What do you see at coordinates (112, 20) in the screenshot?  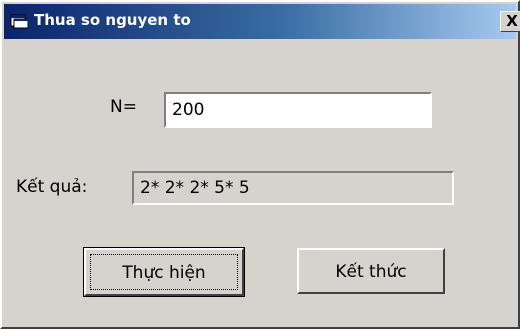 I see `window-title: Thua so nguyen to` at bounding box center [112, 20].